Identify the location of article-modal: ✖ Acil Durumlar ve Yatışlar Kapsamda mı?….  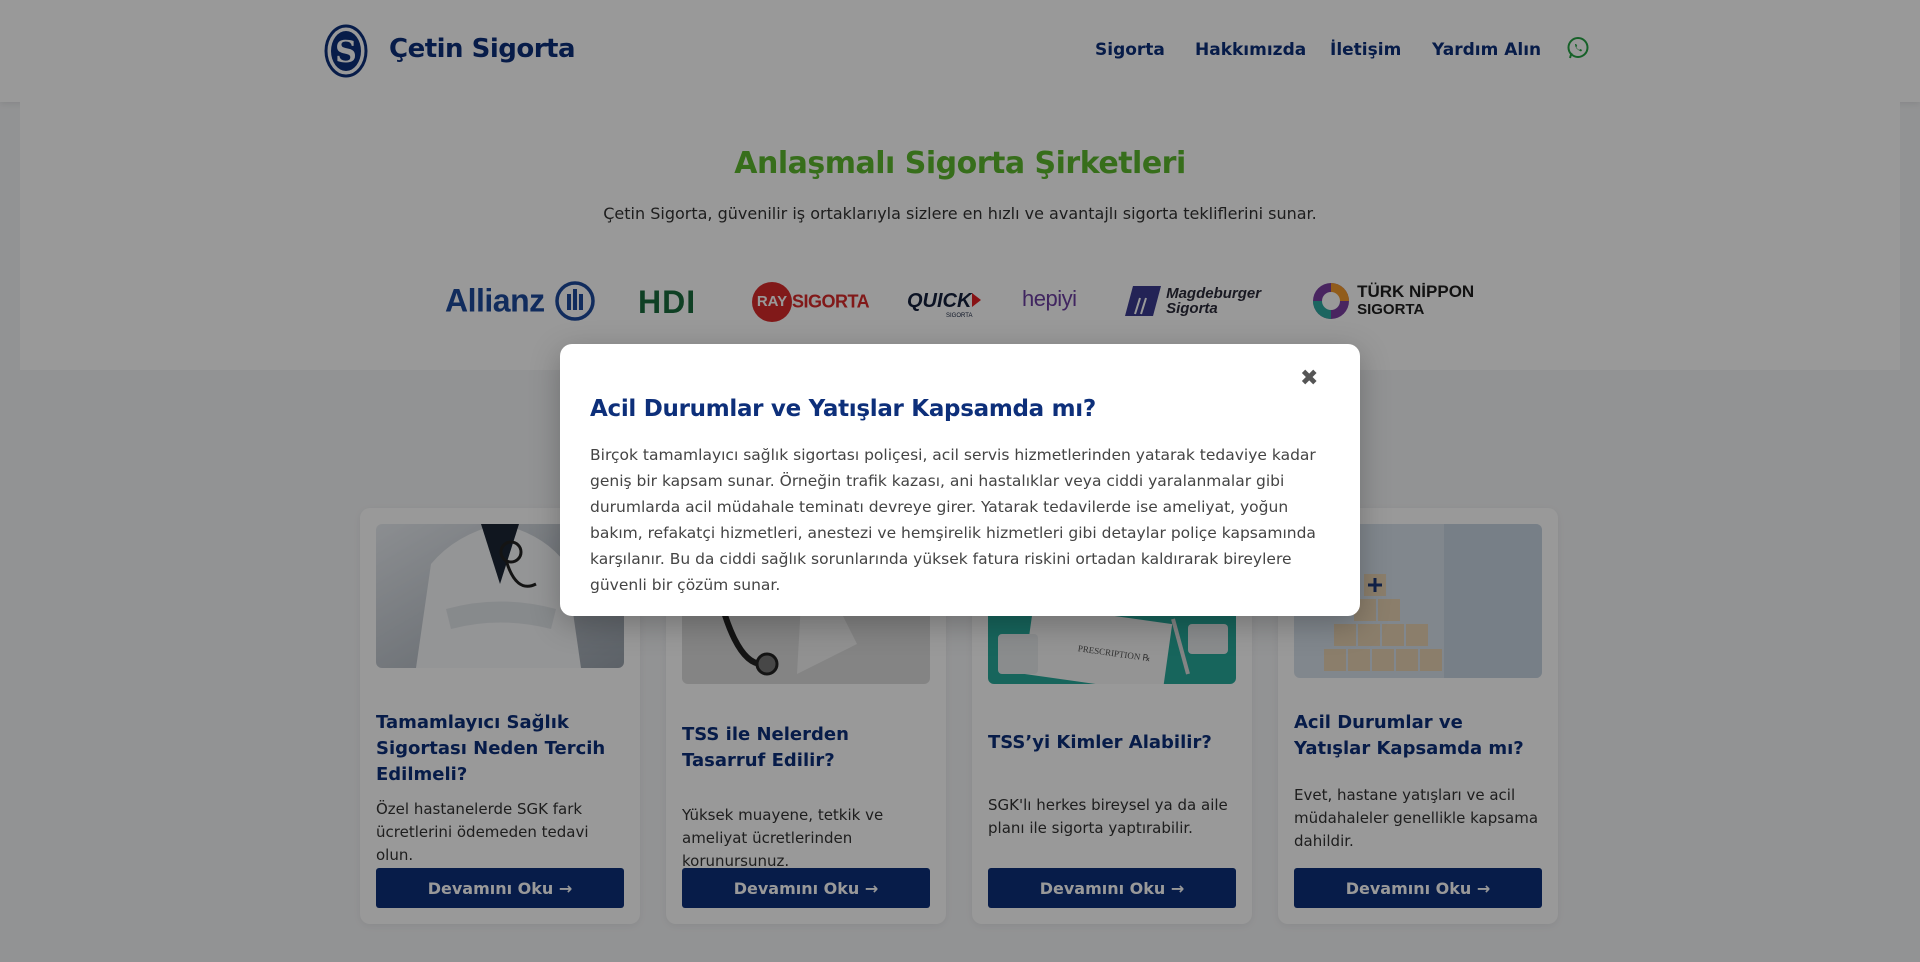
(960, 480).